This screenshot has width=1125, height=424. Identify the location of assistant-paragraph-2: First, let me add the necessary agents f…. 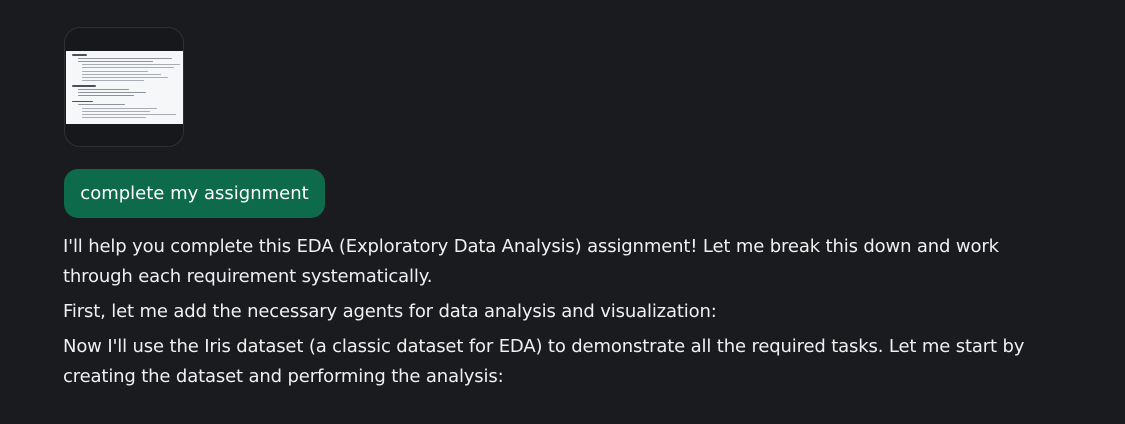
(390, 311).